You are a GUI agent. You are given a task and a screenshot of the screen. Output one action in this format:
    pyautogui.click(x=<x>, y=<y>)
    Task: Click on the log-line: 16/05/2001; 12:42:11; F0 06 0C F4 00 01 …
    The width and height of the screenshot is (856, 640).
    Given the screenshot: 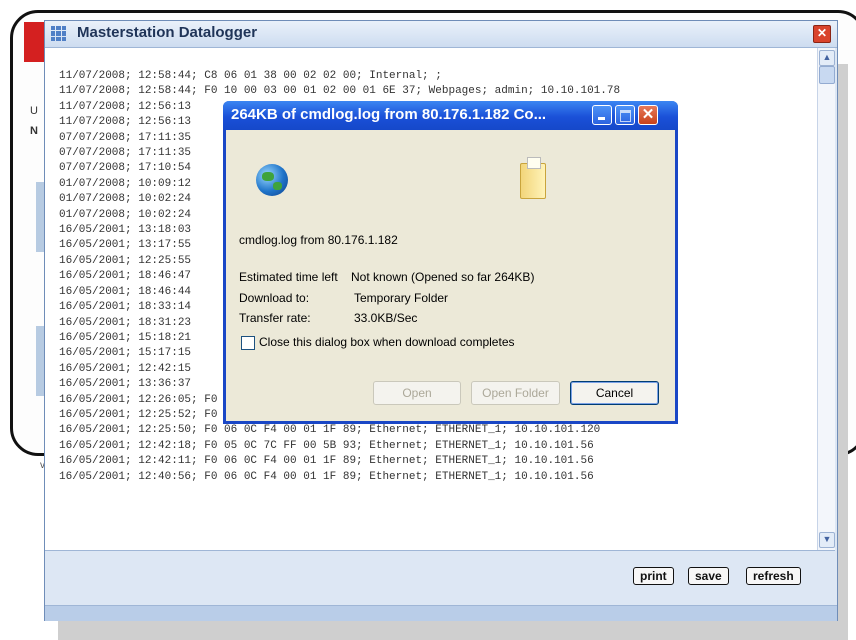 What is the action you would take?
    pyautogui.click(x=326, y=461)
    